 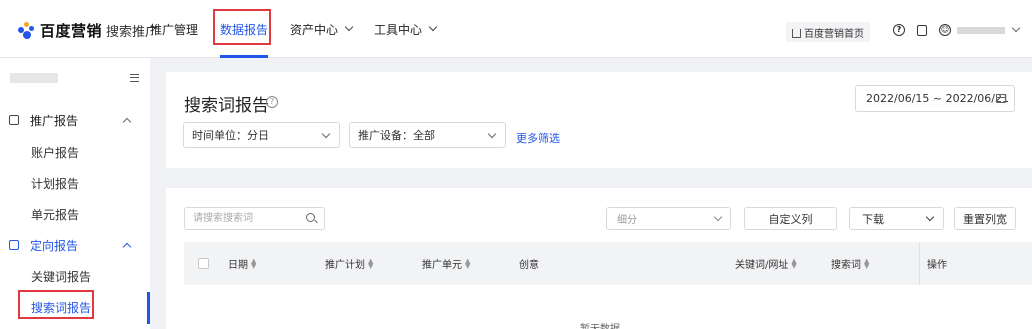 I want to click on nav-item-tool-center: 工具中心, so click(x=406, y=29).